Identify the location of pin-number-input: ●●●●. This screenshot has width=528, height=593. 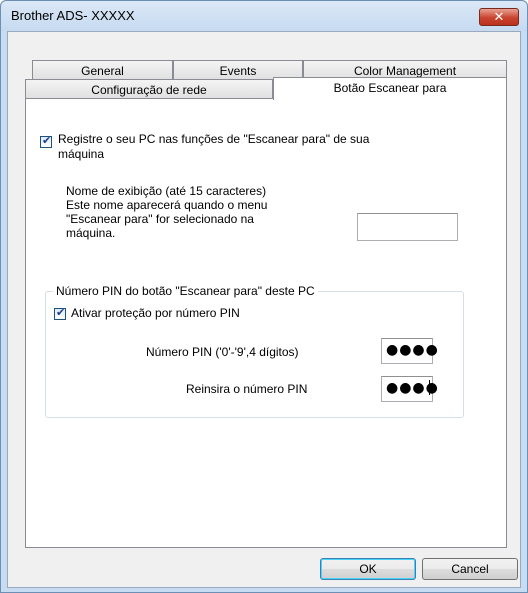
(409, 351).